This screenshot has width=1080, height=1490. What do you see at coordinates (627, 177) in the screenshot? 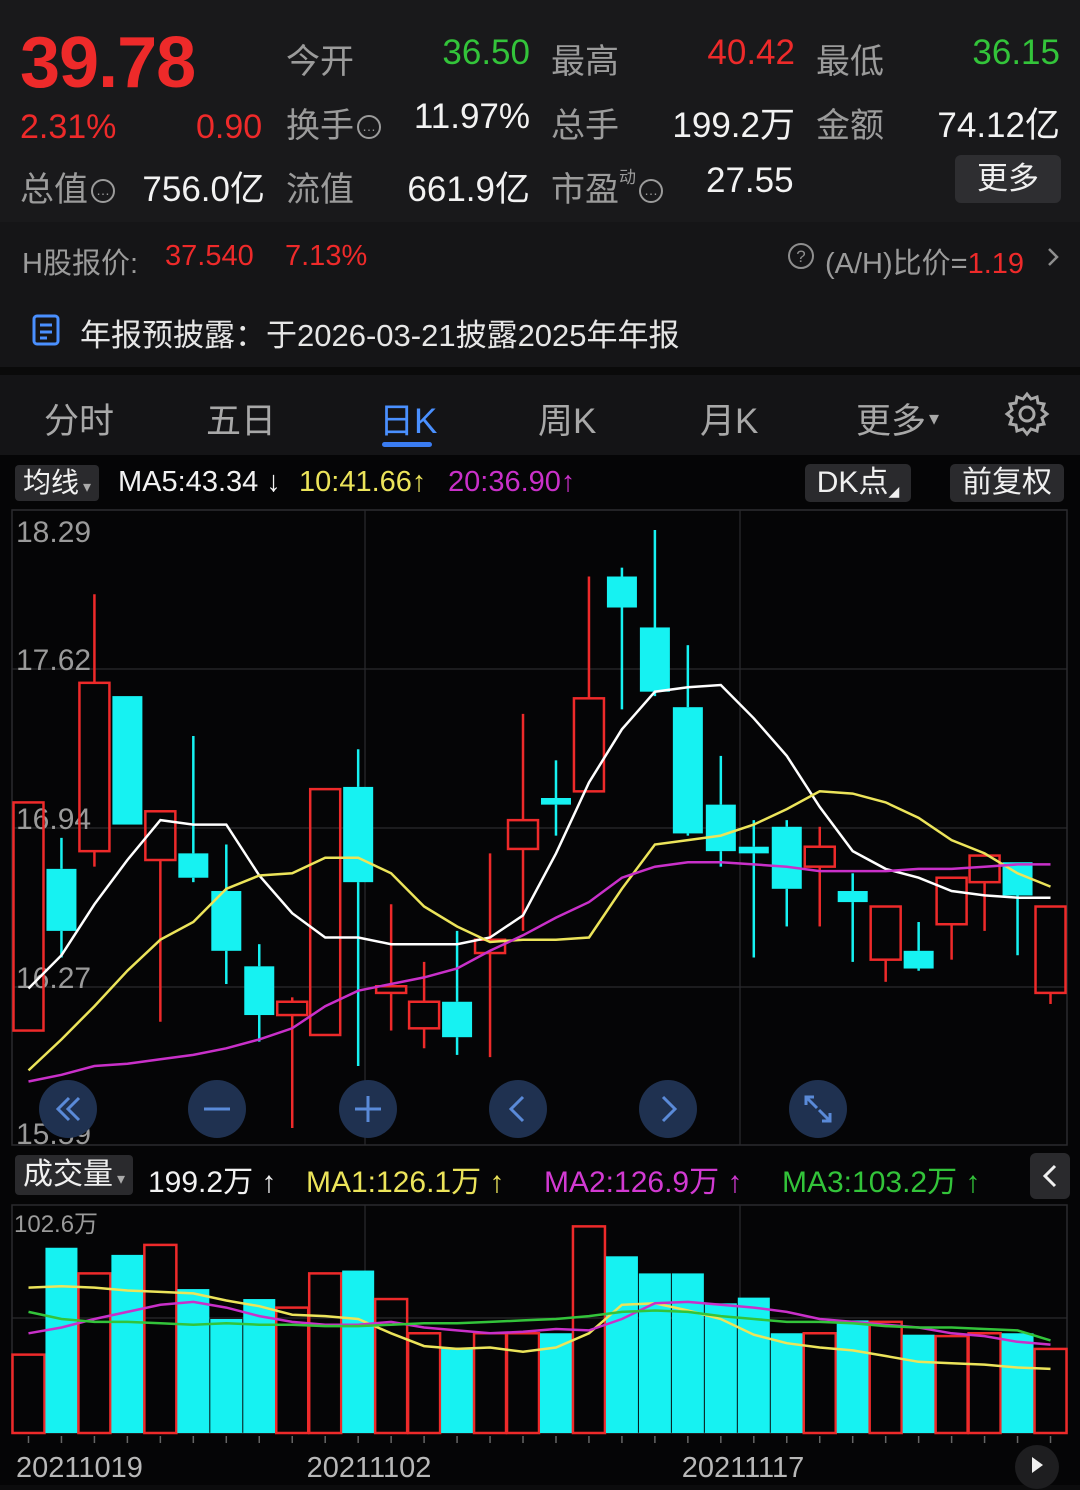
I see `pe-sup: 动` at bounding box center [627, 177].